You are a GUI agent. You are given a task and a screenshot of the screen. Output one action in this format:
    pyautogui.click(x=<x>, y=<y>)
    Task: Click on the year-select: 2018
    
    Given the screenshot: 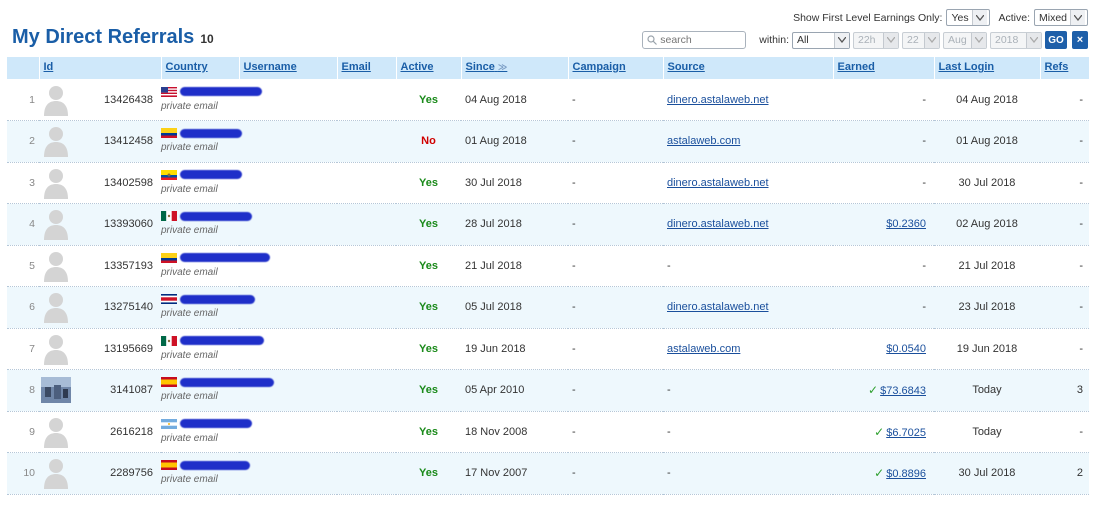 What is the action you would take?
    pyautogui.click(x=1016, y=40)
    